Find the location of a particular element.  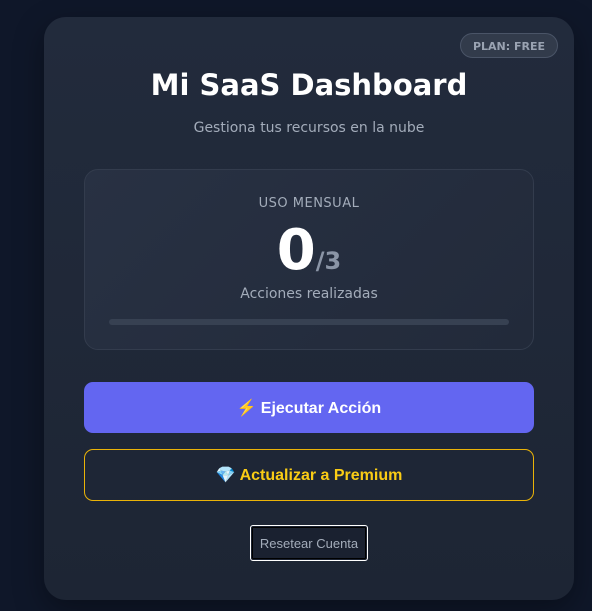

usage-progress-bar is located at coordinates (309, 322).